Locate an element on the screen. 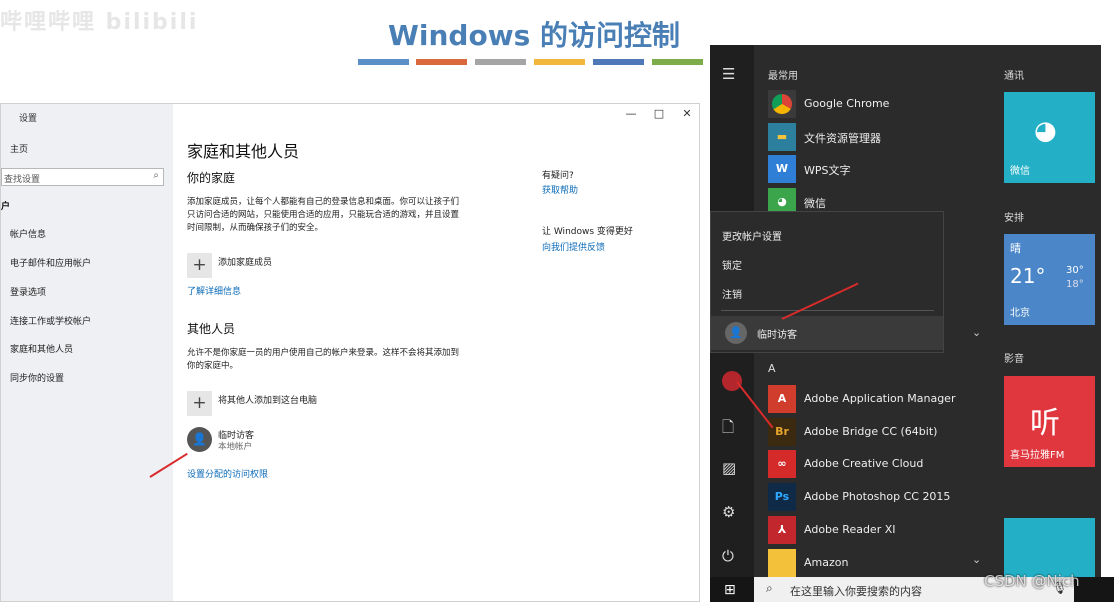 This screenshot has width=1114, height=602. acrobat-icon: ⅄ is located at coordinates (782, 530).